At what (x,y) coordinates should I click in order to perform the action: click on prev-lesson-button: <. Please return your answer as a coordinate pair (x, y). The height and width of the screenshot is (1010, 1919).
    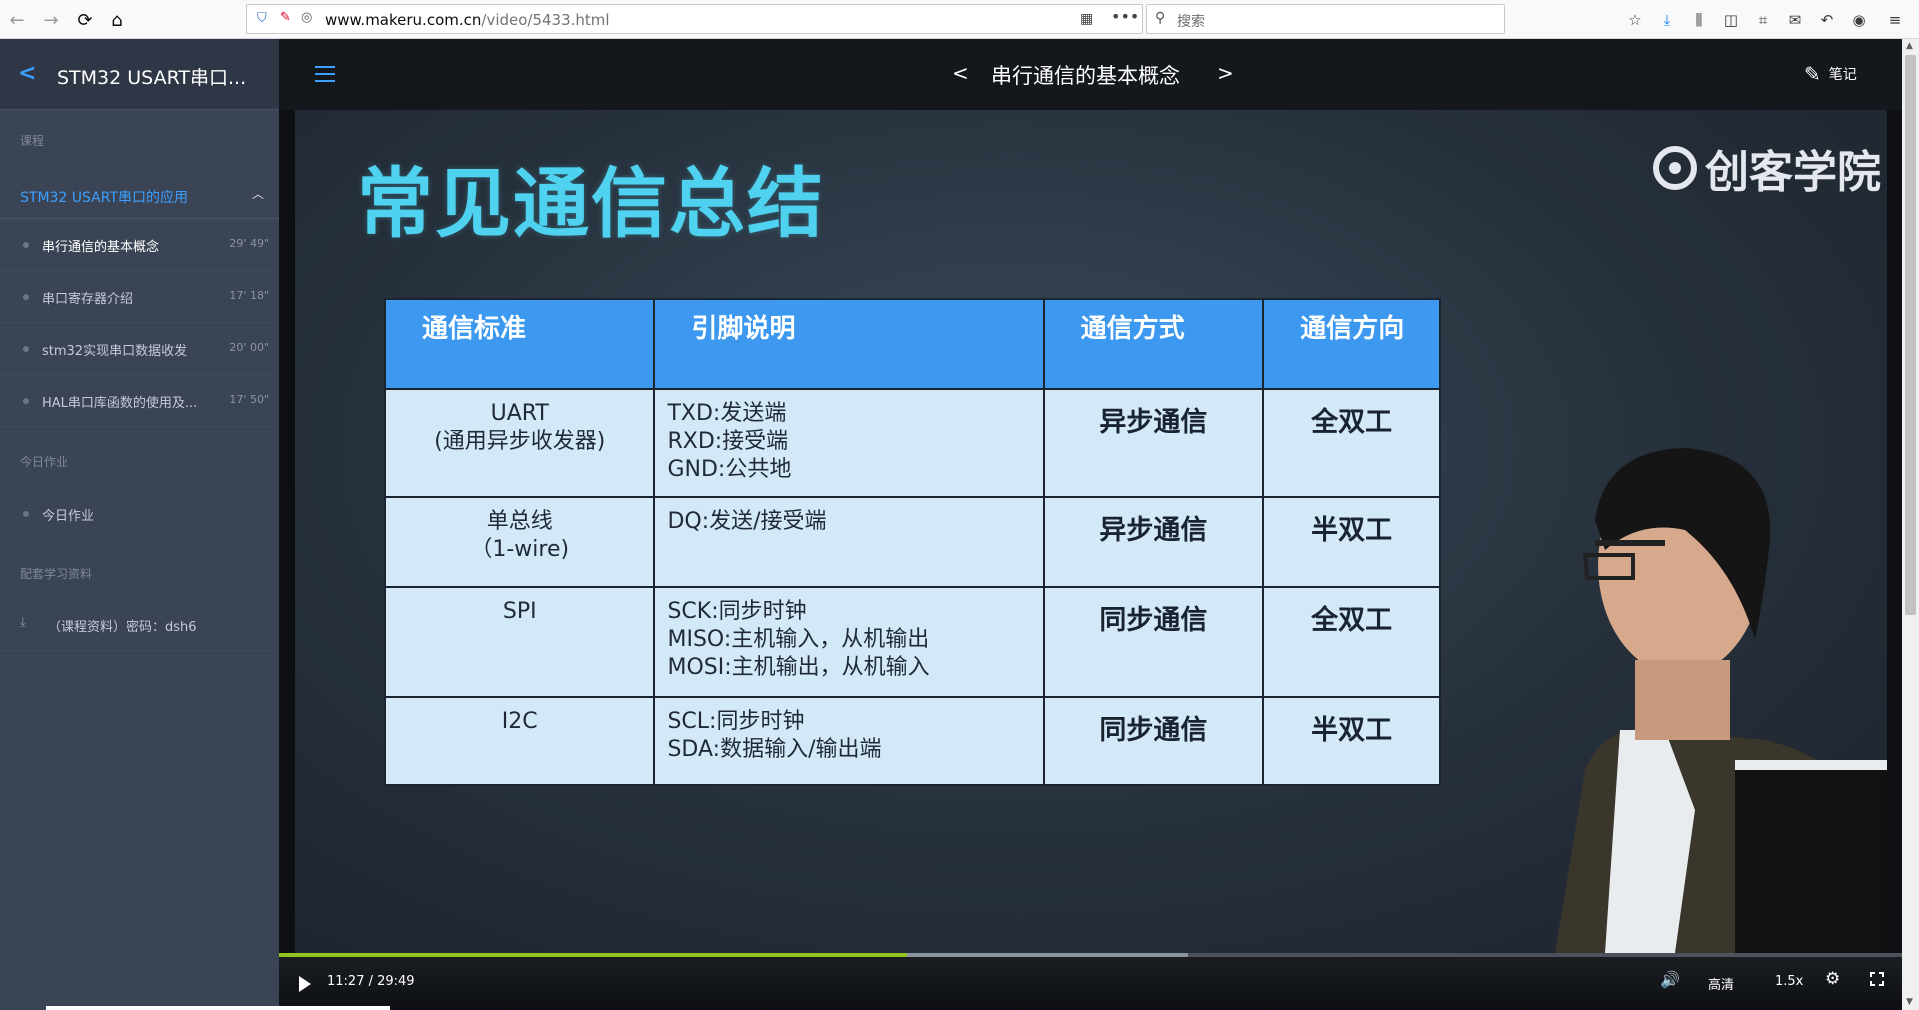
    Looking at the image, I should click on (960, 73).